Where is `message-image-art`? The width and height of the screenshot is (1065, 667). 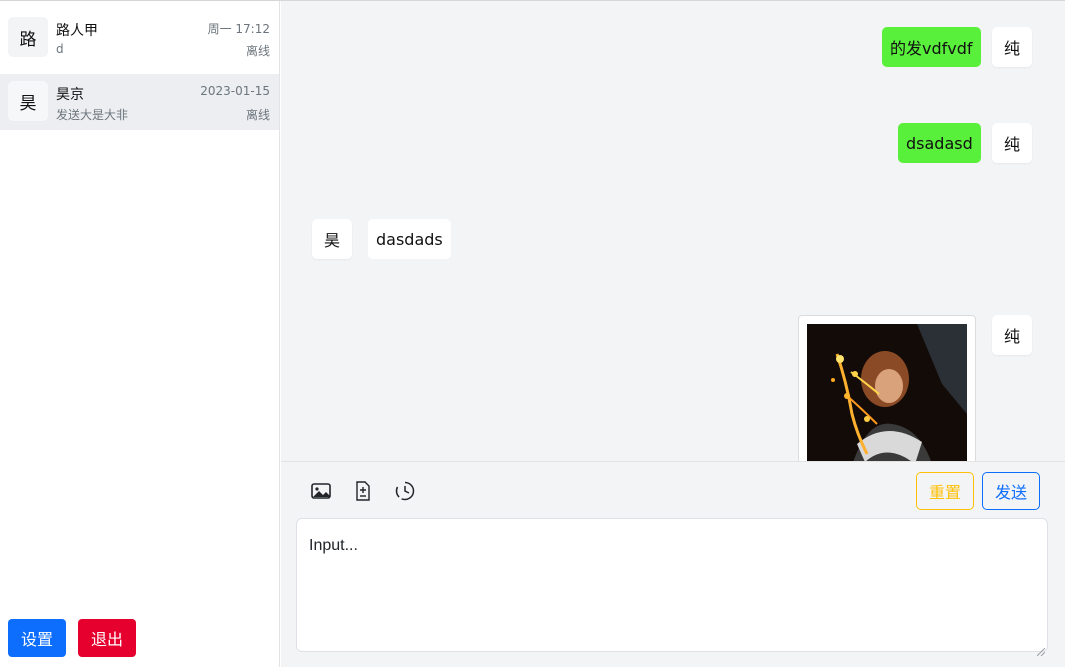
message-image-art is located at coordinates (887, 392).